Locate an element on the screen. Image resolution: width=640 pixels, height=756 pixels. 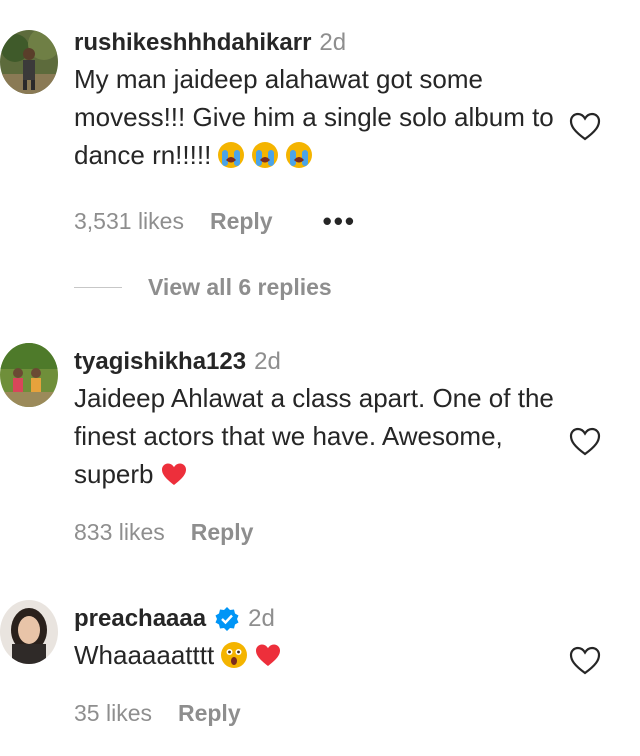
more-options-button: ••• is located at coordinates (339, 221).